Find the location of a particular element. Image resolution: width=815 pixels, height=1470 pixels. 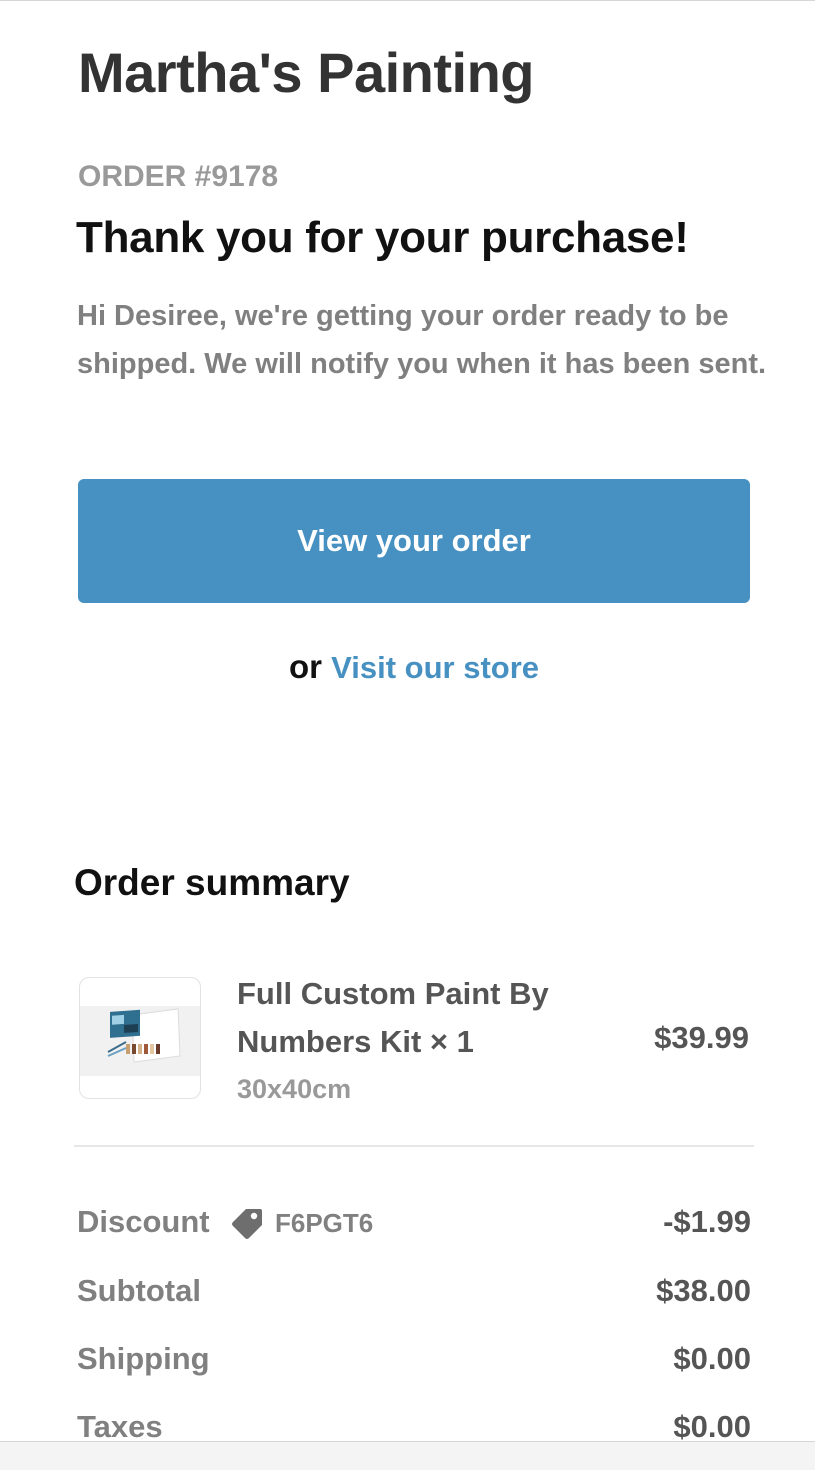

shipping-label: Shipping is located at coordinates (143, 1358).